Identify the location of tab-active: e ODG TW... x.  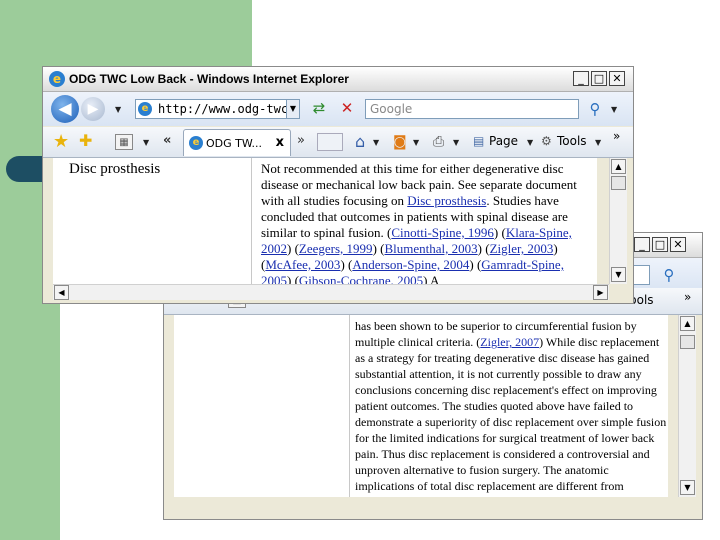
(237, 142).